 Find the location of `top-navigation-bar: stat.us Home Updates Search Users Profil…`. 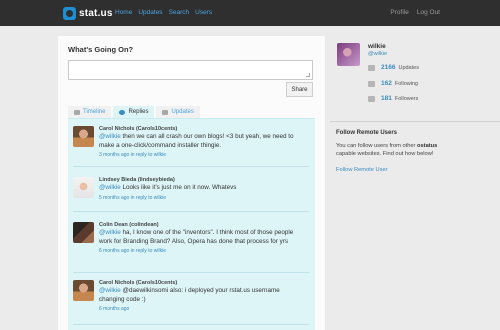

top-navigation-bar: stat.us Home Updates Search Users Profil… is located at coordinates (250, 13).